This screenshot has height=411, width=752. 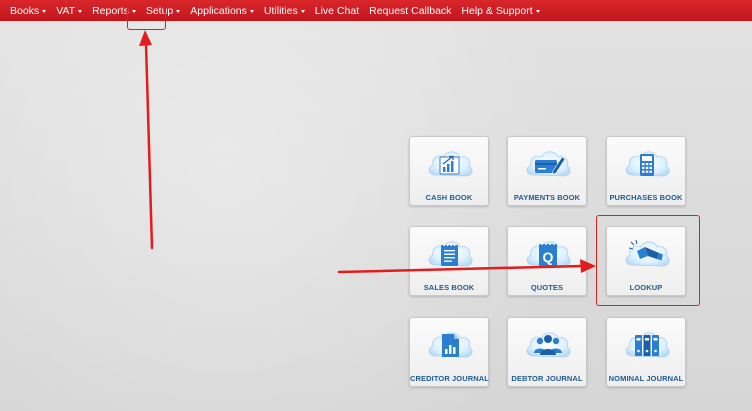 I want to click on tile-label: DEBTOR JOURNAL, so click(x=547, y=378).